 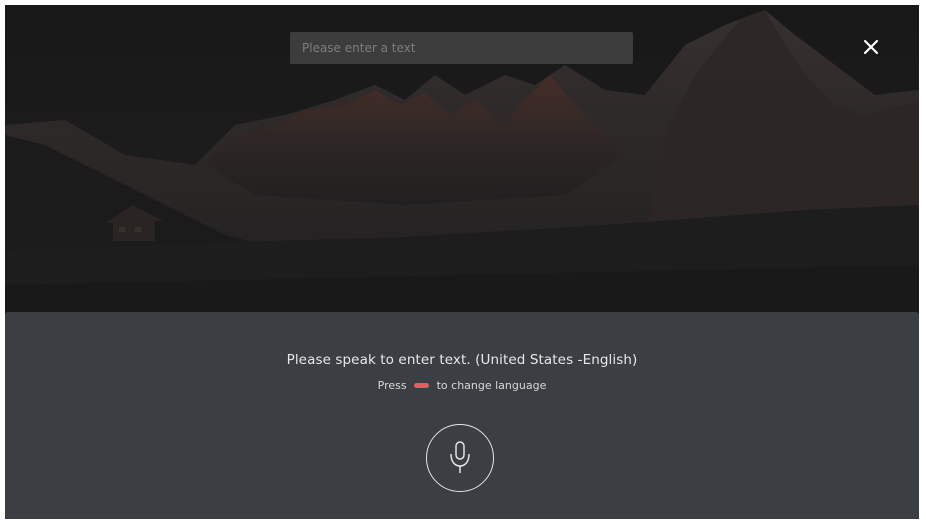 I want to click on microphone-button, so click(x=460, y=458).